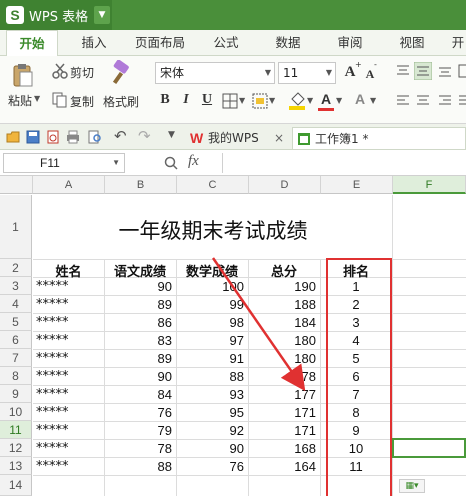 The height and width of the screenshot is (496, 466). Describe the element at coordinates (16, 304) in the screenshot. I see `row-header: 4` at that location.